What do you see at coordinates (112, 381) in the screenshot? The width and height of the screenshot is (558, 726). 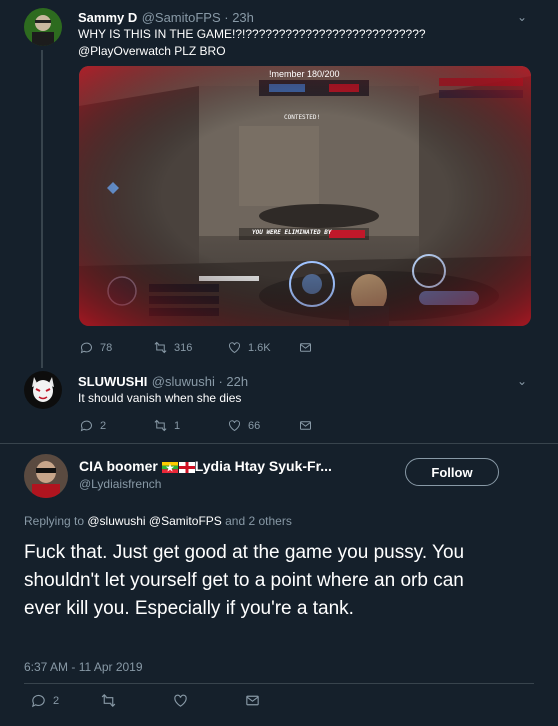 I see `display-name: SLUWUSHI` at bounding box center [112, 381].